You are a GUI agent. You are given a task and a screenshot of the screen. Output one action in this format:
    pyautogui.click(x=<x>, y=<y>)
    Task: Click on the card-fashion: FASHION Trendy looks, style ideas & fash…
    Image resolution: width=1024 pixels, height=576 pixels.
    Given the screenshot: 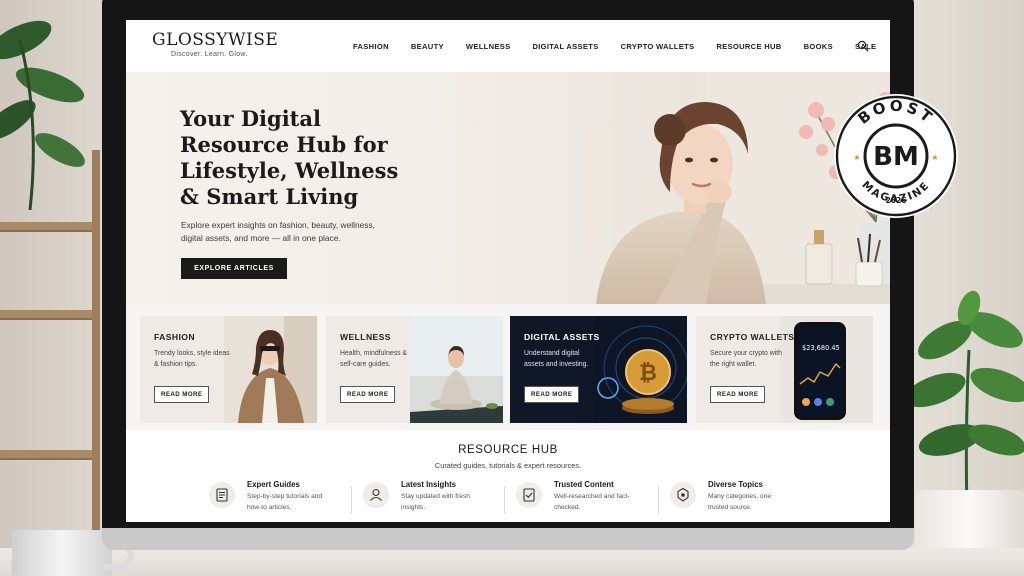 What is the action you would take?
    pyautogui.click(x=228, y=369)
    